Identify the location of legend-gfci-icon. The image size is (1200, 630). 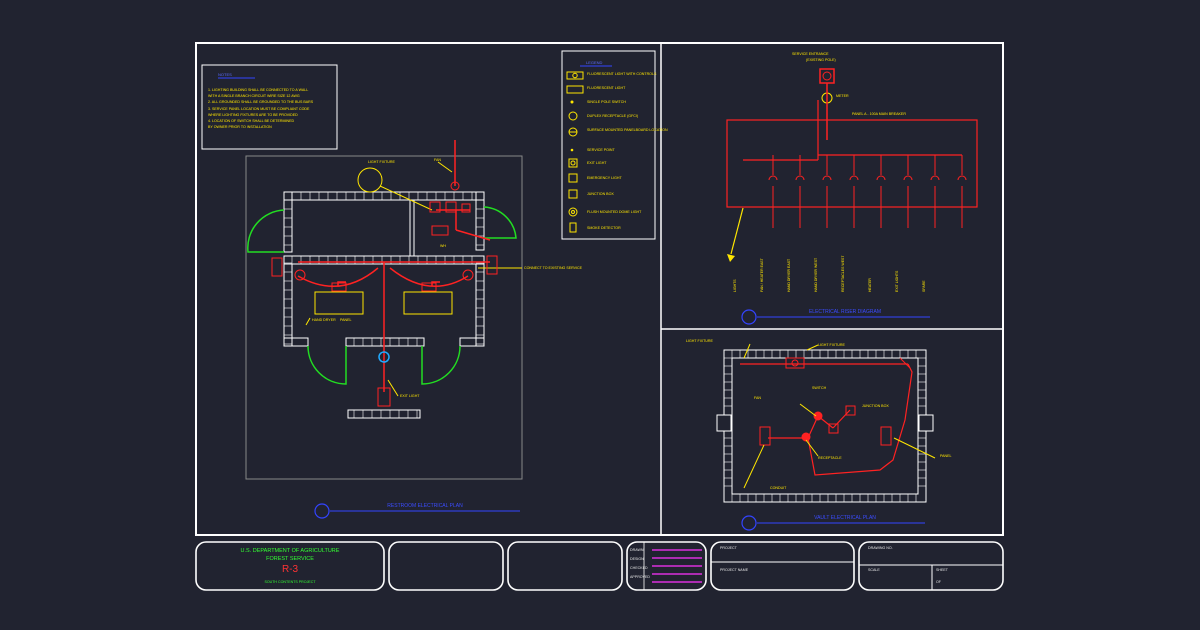
(573, 116).